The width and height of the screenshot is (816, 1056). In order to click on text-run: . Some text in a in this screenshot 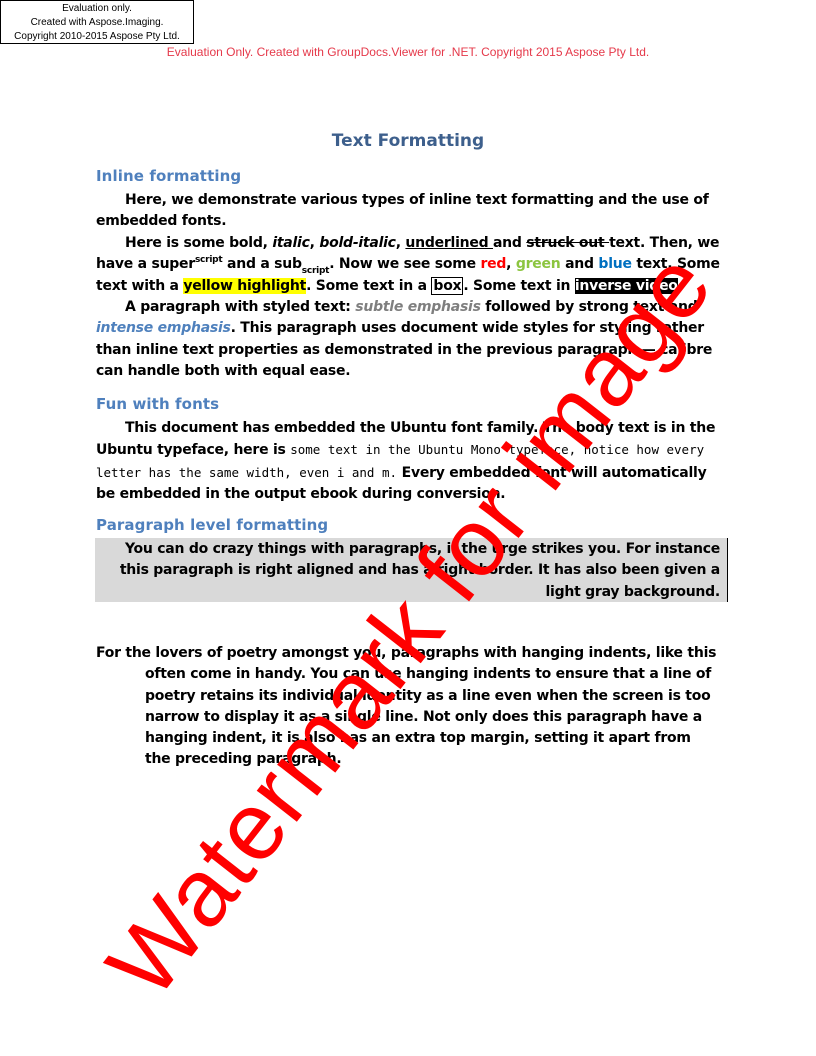, I will do `click(369, 285)`.